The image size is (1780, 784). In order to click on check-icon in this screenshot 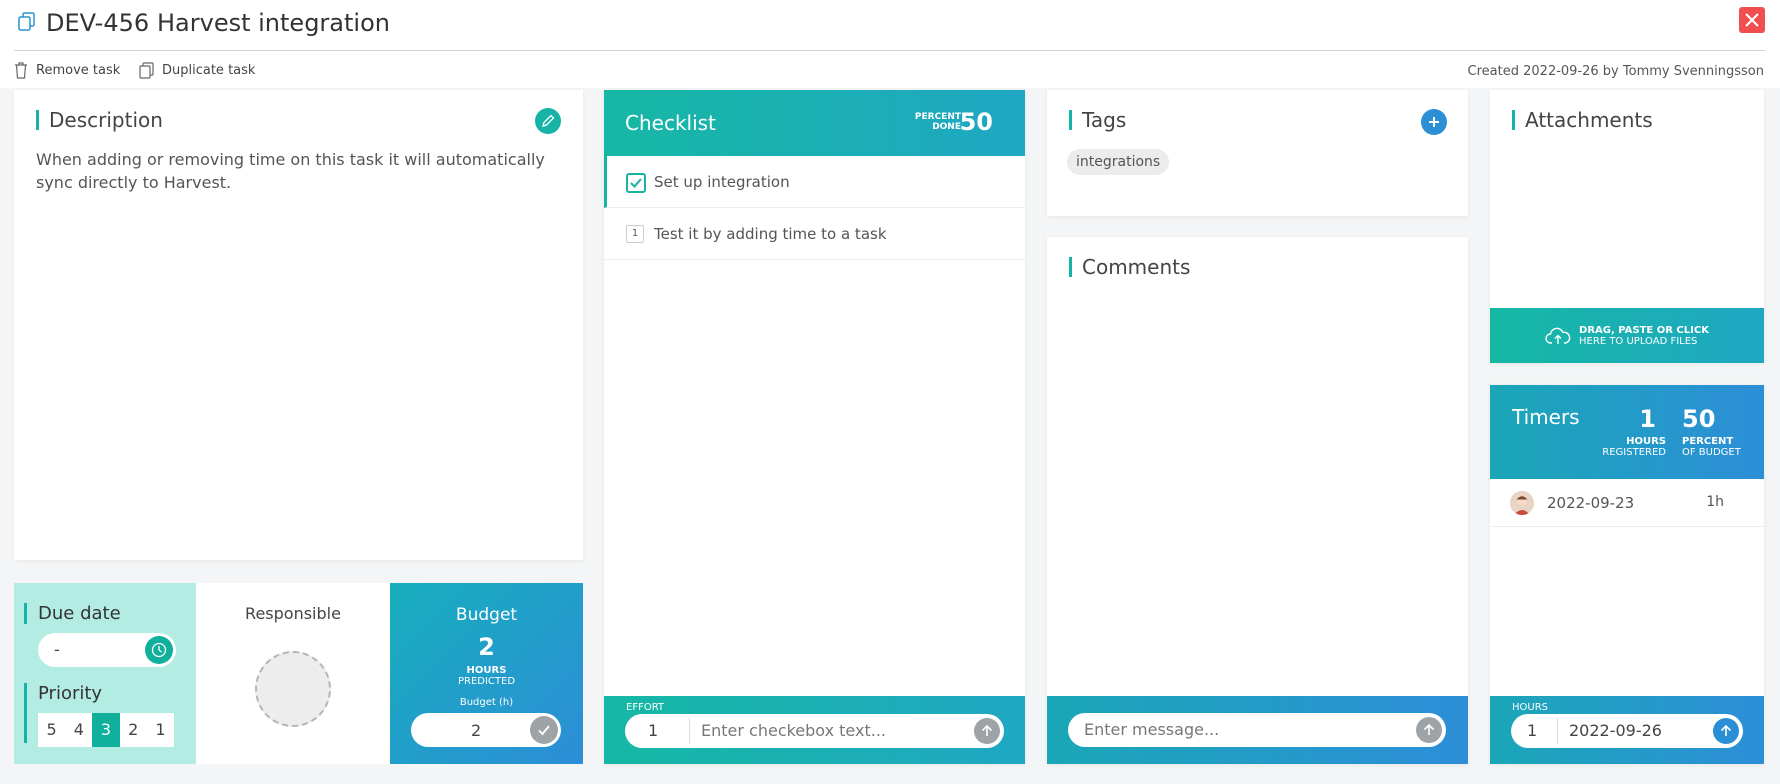, I will do `click(544, 730)`.